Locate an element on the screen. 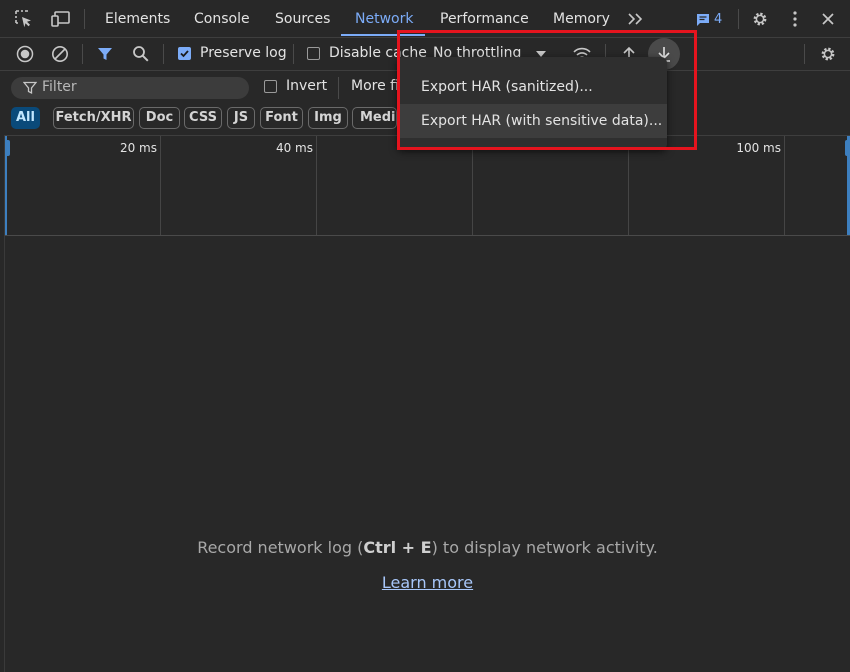 The width and height of the screenshot is (850, 672). empty-state-text: ) to display network activity. is located at coordinates (544, 547).